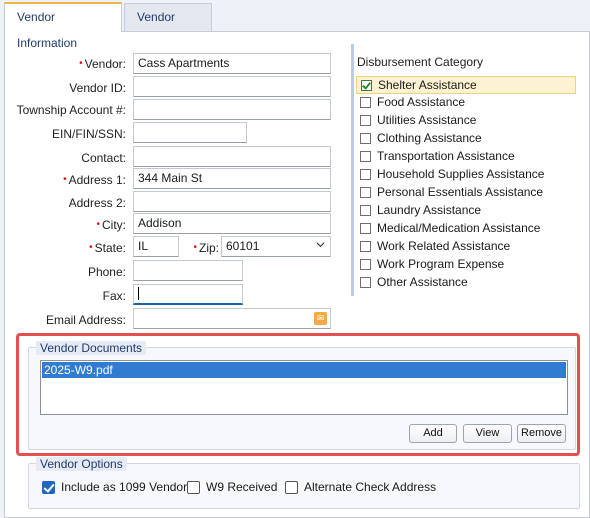 This screenshot has height=518, width=590. Describe the element at coordinates (97, 88) in the screenshot. I see `vendor-id-label: Vendor ID:` at that location.